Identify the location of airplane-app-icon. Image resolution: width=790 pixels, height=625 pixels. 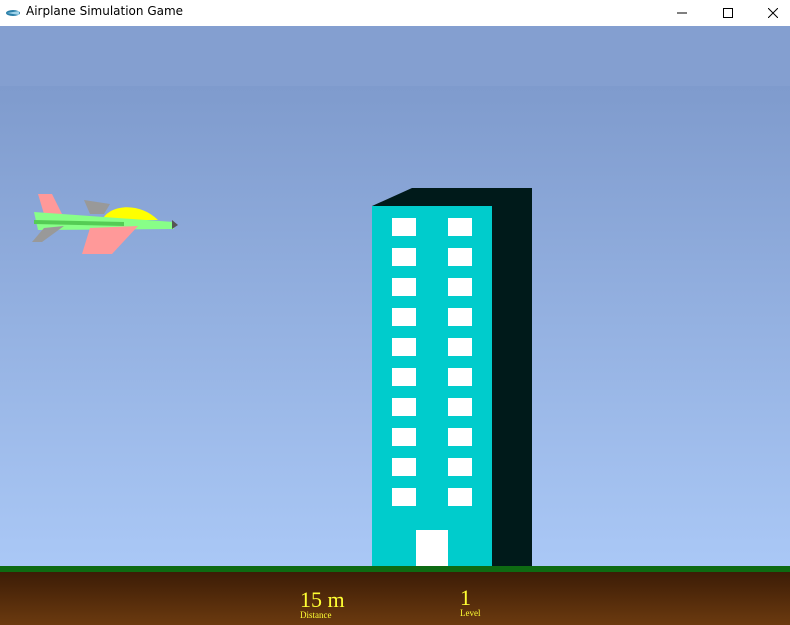
(13, 12).